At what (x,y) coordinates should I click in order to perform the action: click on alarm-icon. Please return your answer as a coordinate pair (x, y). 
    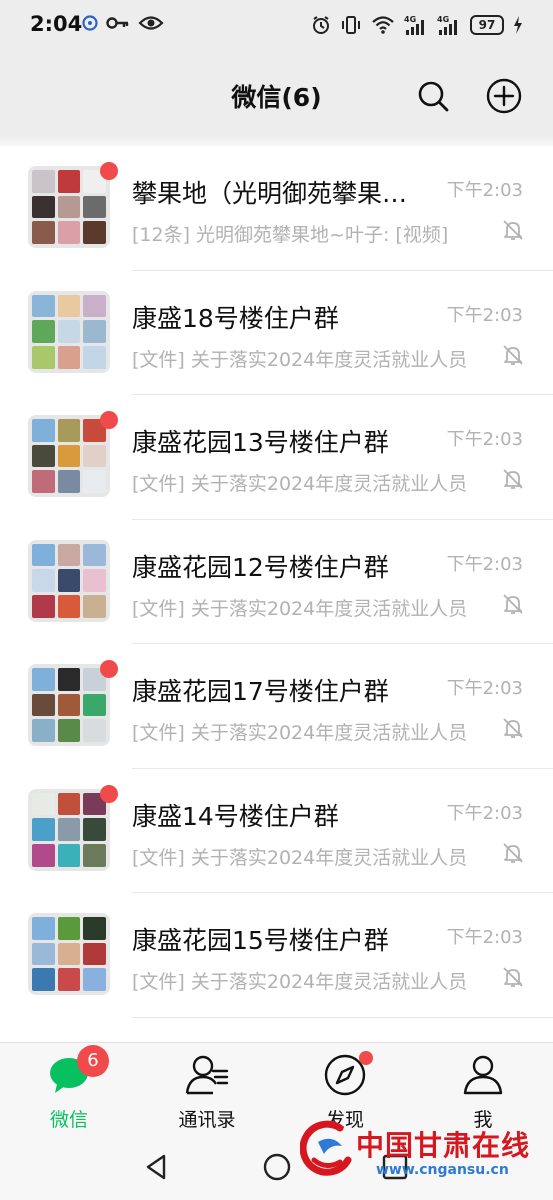
    Looking at the image, I should click on (321, 25).